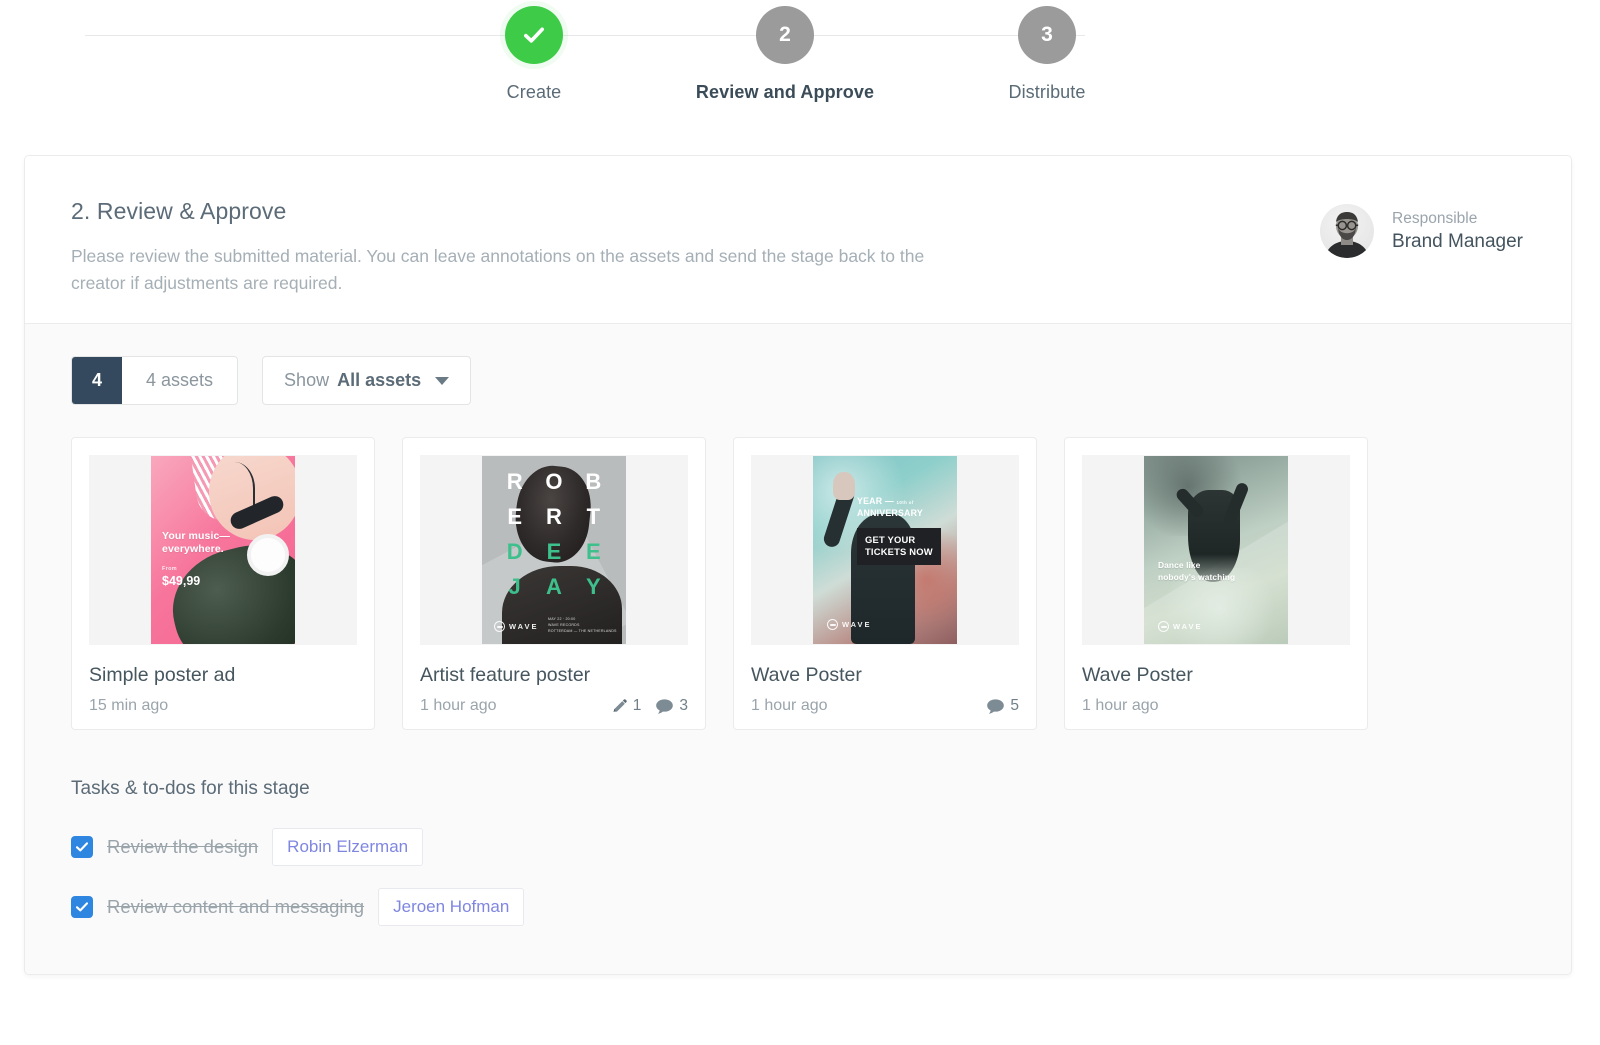 The height and width of the screenshot is (1045, 1600). I want to click on stepper-label-distribute: Distribute, so click(1047, 92).